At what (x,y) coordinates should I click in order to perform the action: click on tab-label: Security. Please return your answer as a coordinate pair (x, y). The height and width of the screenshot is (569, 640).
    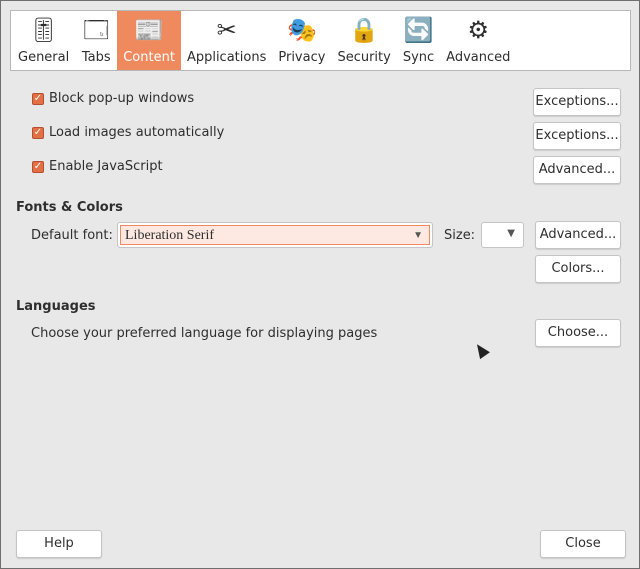
    Looking at the image, I should click on (364, 57).